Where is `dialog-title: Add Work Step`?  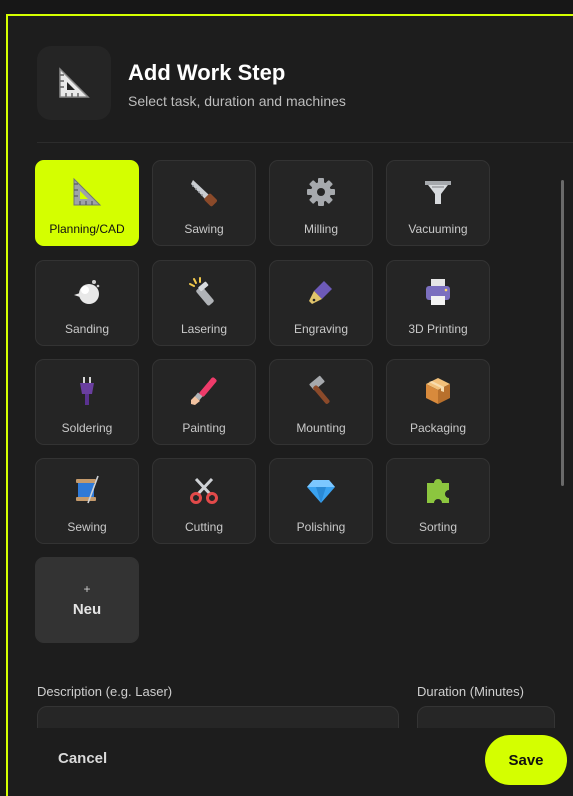 dialog-title: Add Work Step is located at coordinates (207, 72).